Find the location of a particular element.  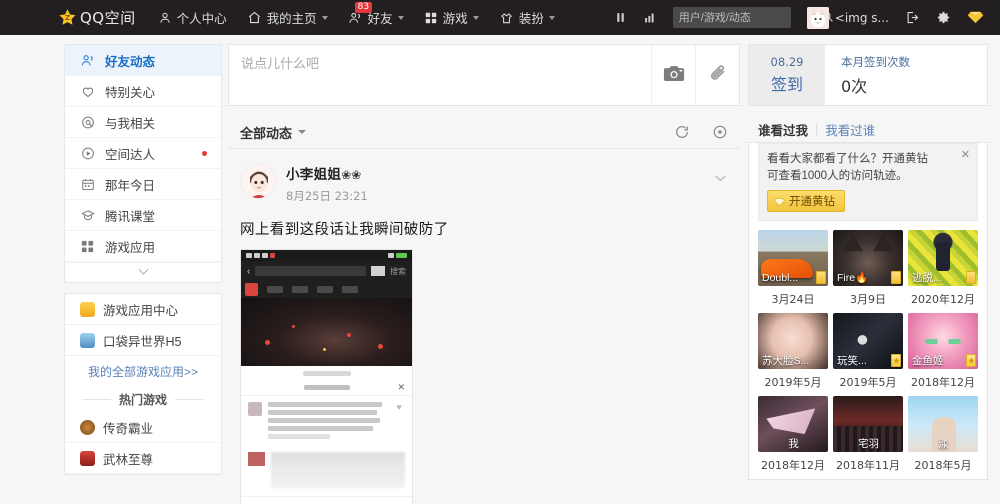

visitor-cell: Doubl... 3月24日 is located at coordinates (793, 269).